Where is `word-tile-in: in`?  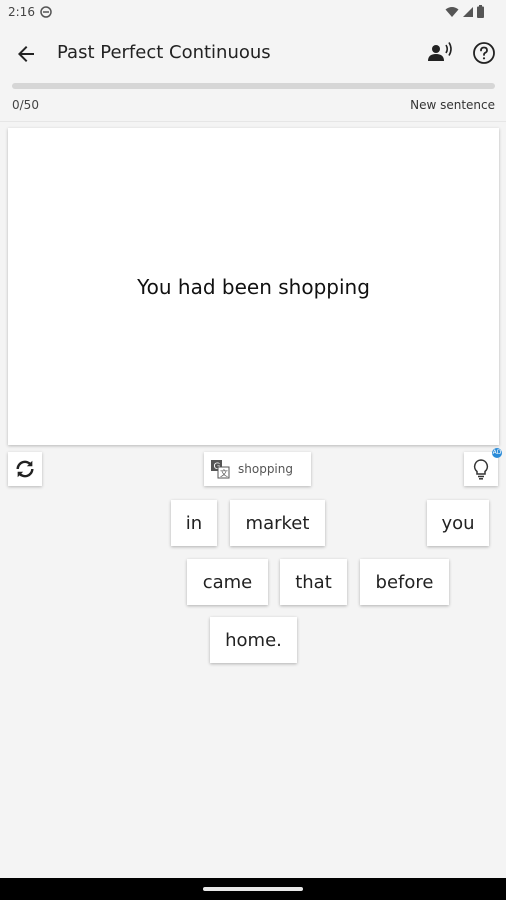 word-tile-in: in is located at coordinates (194, 523).